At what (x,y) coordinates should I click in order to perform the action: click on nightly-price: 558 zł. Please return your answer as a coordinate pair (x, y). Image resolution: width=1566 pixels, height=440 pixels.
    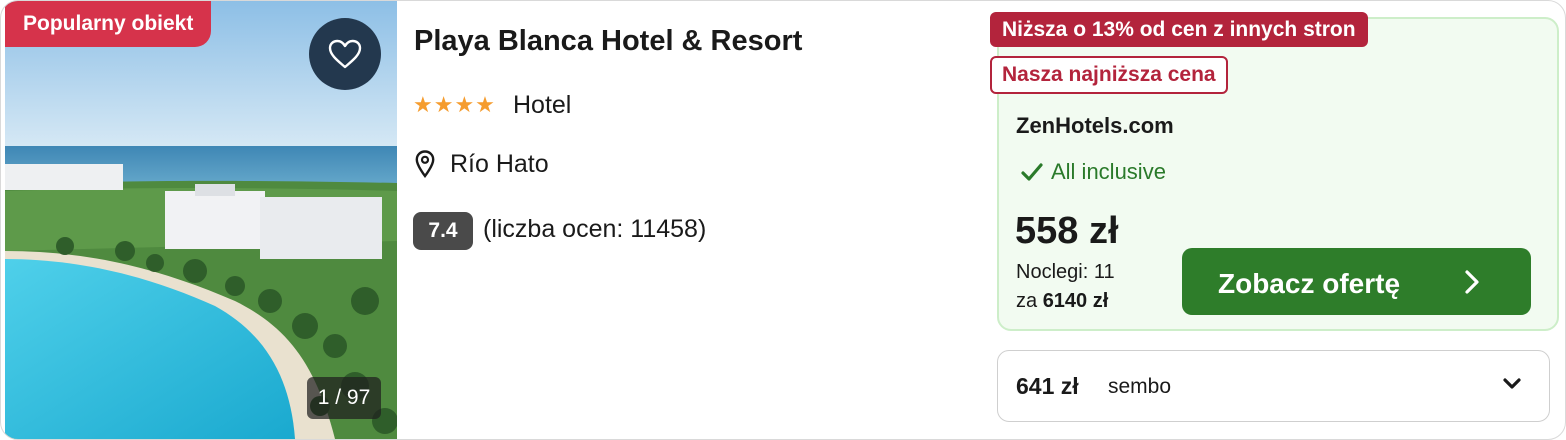
    Looking at the image, I should click on (1067, 231).